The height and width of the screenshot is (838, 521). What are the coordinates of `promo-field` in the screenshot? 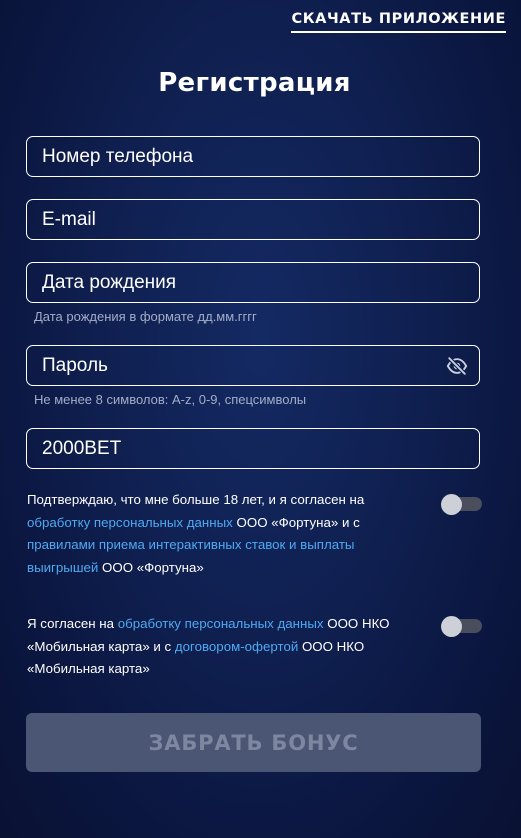 It's located at (253, 448).